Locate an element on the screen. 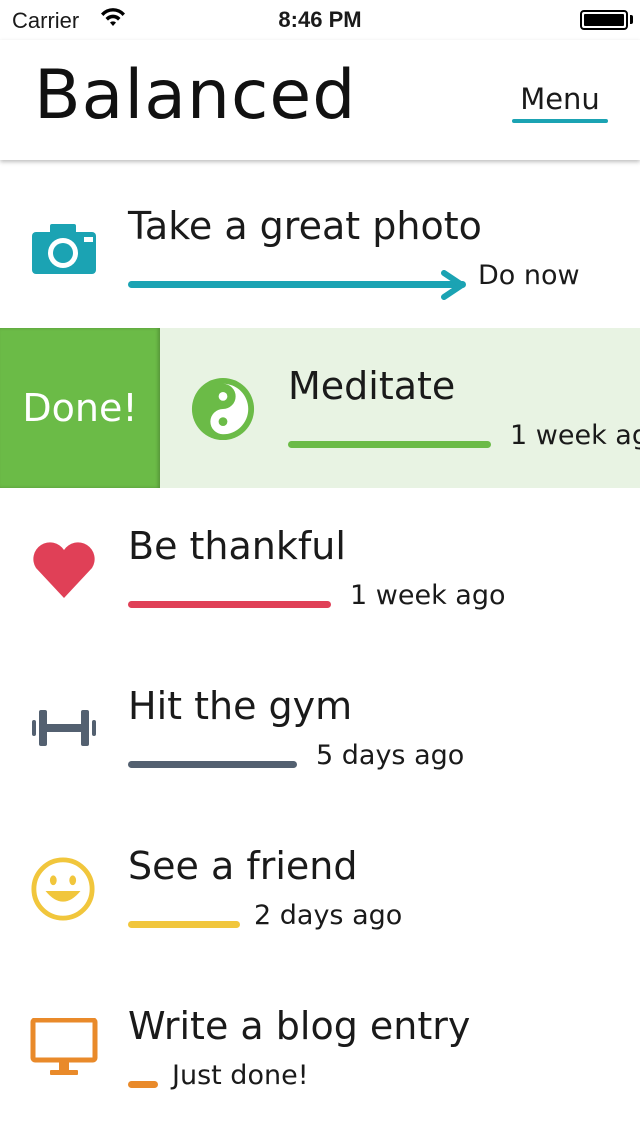  list-item: Hit the gym 5 days ago is located at coordinates (320, 728).